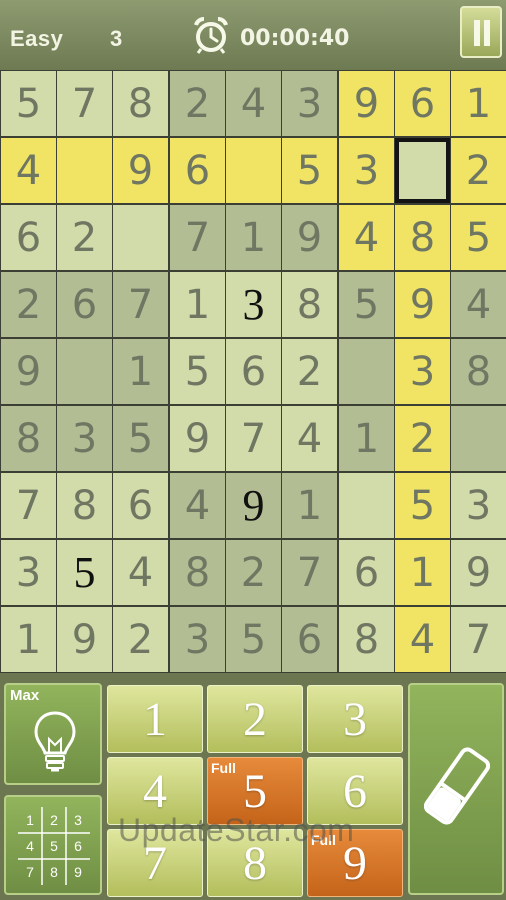 Image resolution: width=506 pixels, height=900 pixels. What do you see at coordinates (309, 639) in the screenshot?
I see `grid-cell-r9-c6: 6` at bounding box center [309, 639].